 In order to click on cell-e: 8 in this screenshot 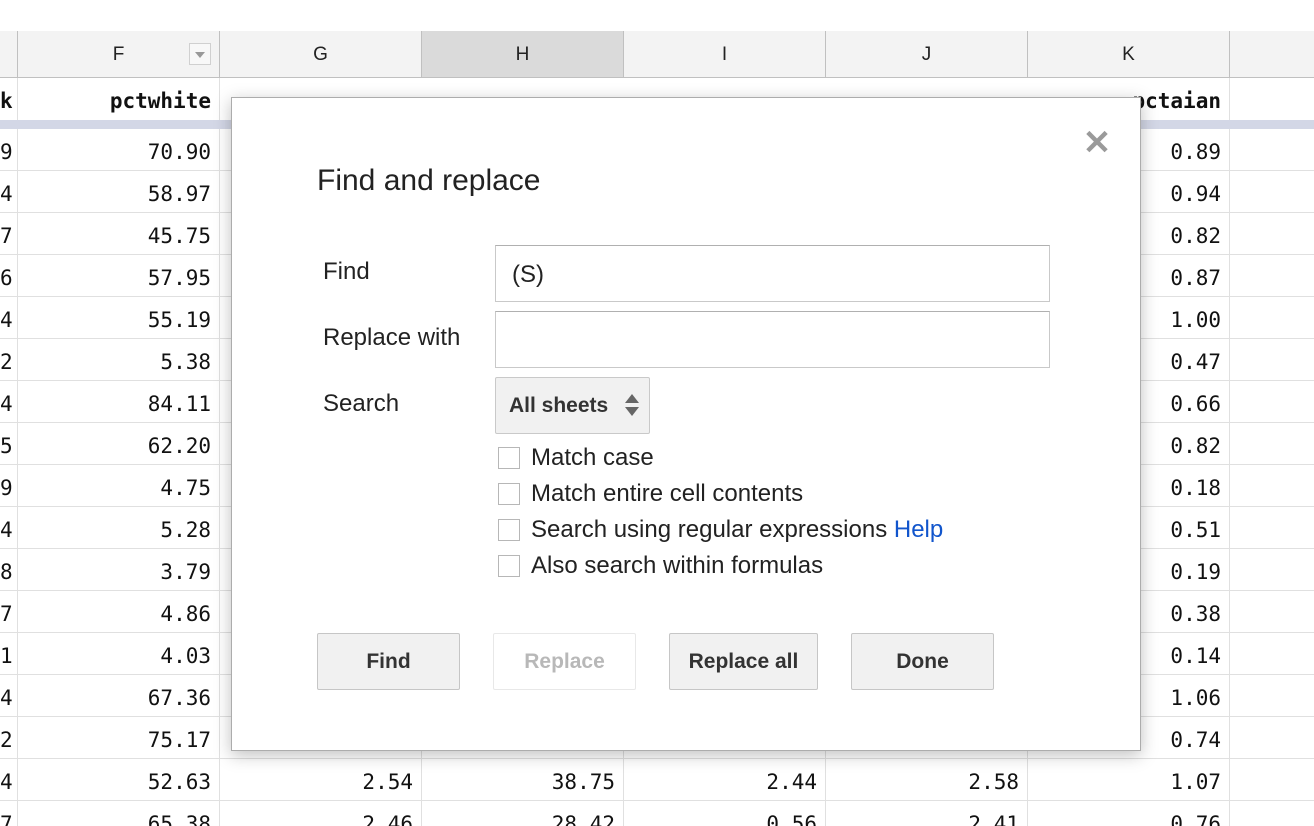, I will do `click(9, 570)`.